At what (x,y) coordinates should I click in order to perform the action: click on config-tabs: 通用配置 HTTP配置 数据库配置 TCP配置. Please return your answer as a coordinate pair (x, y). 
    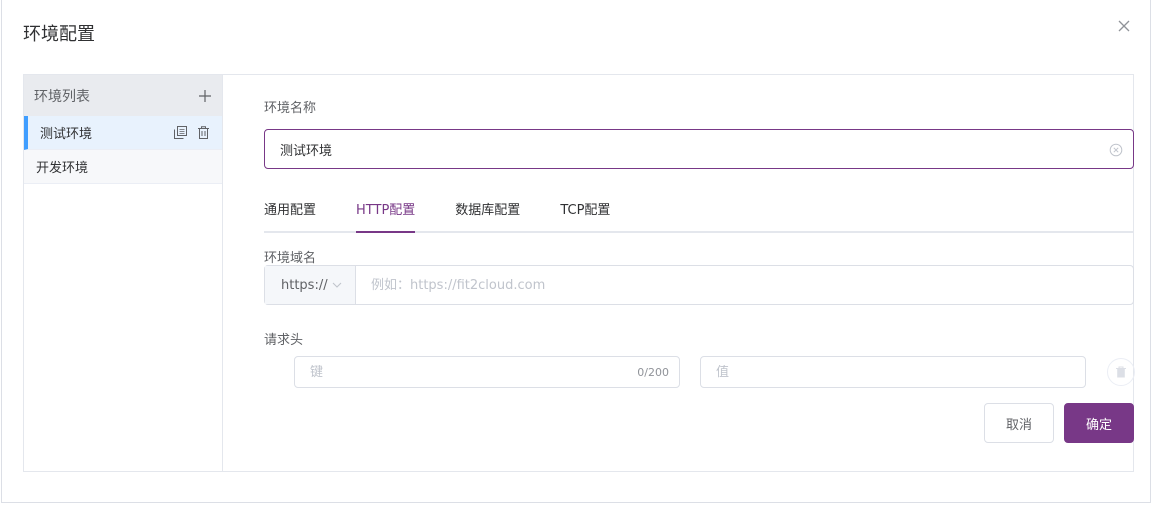
    Looking at the image, I should click on (699, 216).